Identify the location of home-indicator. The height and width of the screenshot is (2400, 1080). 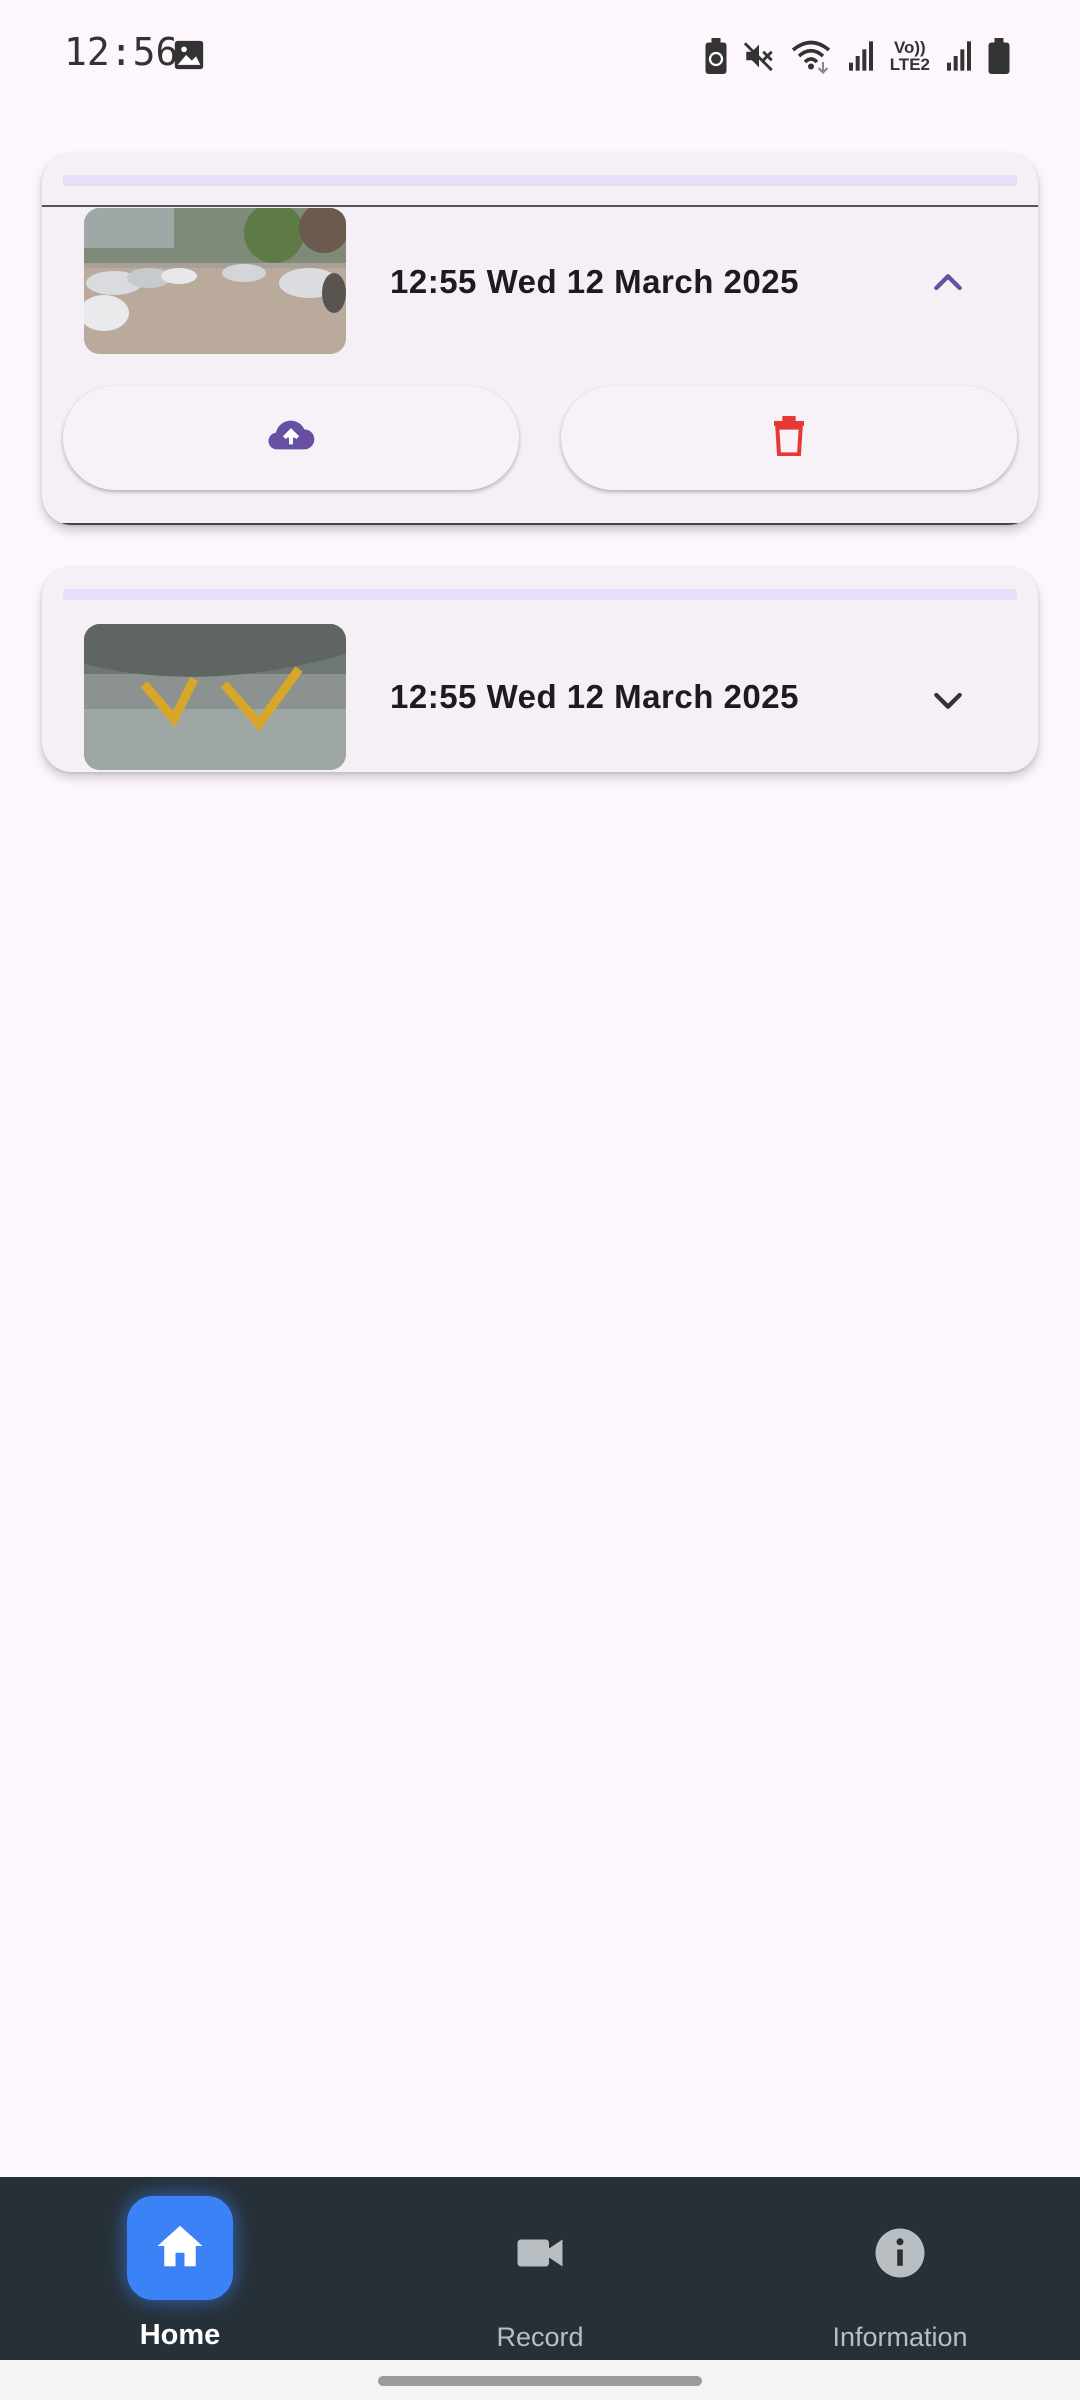
(180, 2248).